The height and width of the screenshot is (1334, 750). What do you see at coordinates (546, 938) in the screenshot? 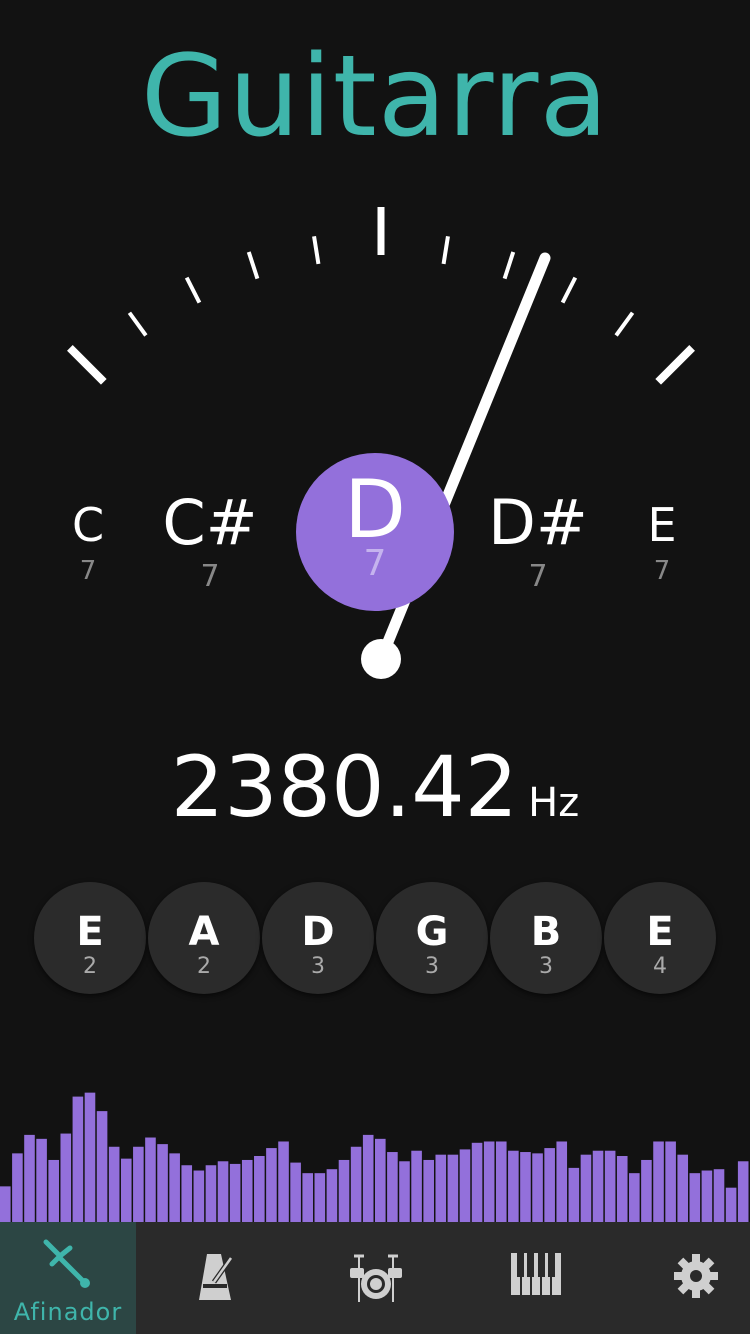
I see `string-button-b3: B 3` at bounding box center [546, 938].